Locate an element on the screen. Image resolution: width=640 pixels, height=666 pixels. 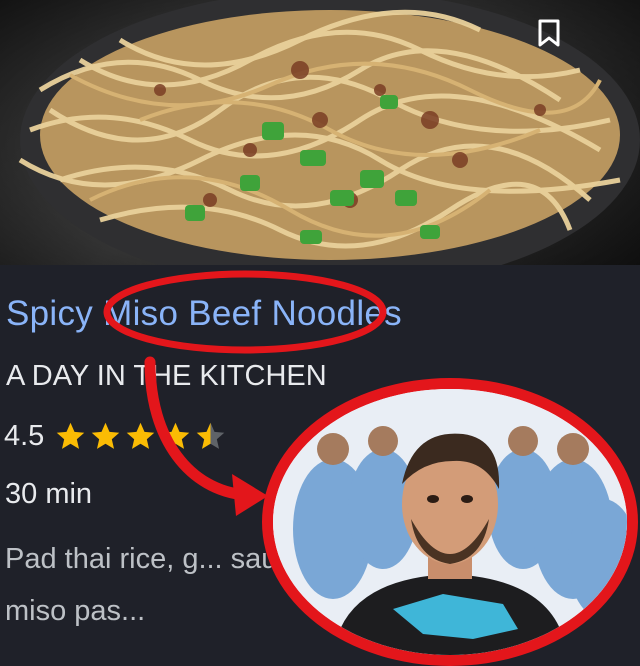
bookmark-icon is located at coordinates (549, 33).